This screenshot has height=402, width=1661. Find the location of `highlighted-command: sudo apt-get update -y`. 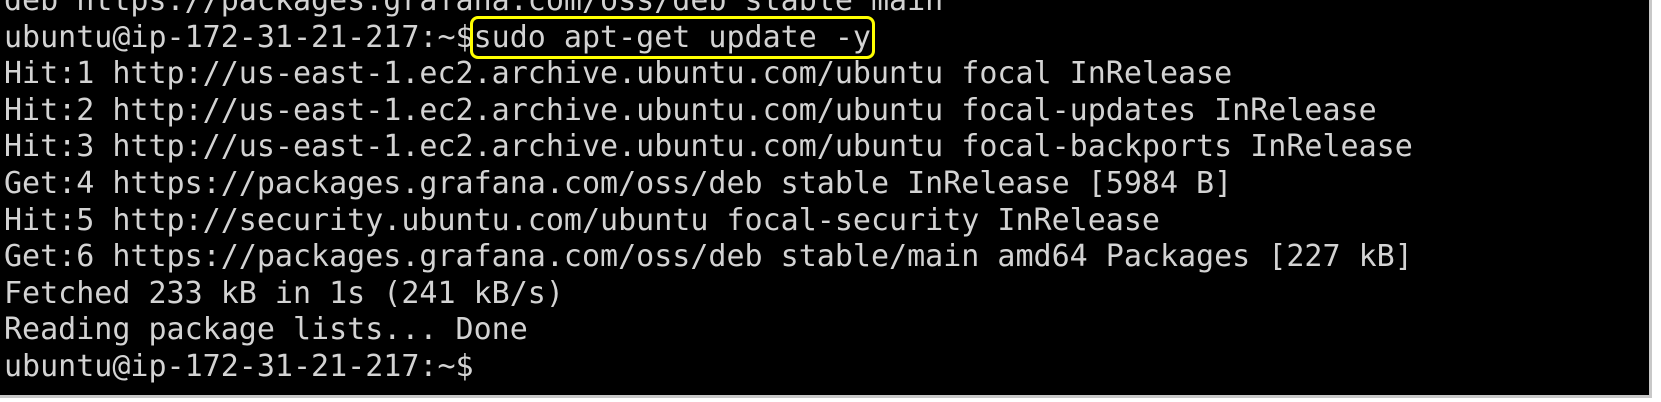

highlighted-command: sudo apt-get update -y is located at coordinates (672, 37).